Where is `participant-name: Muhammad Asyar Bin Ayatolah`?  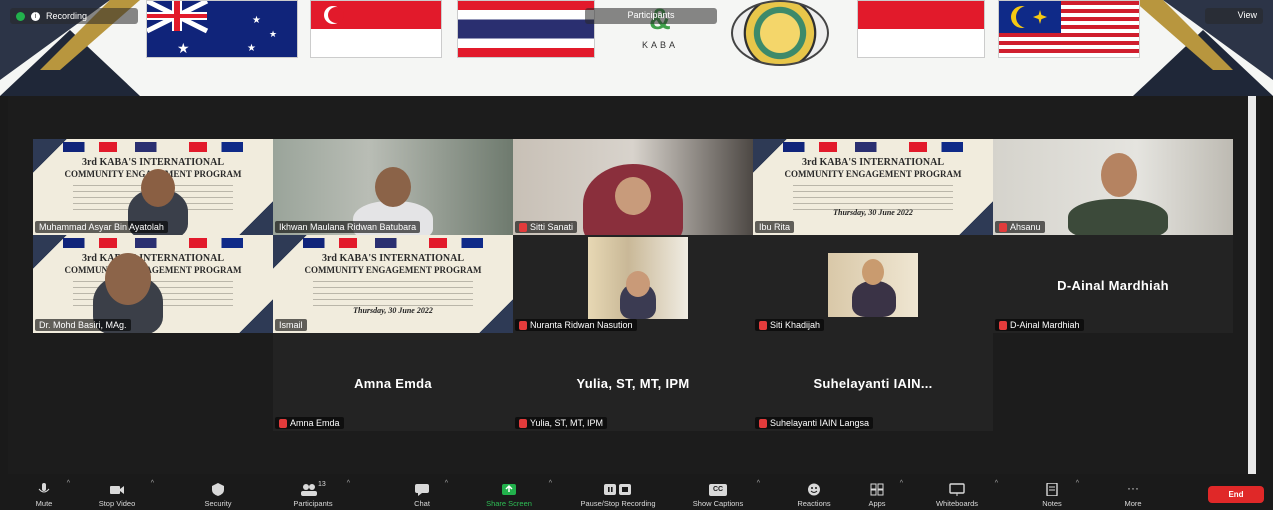
participant-name: Muhammad Asyar Bin Ayatolah is located at coordinates (101, 227).